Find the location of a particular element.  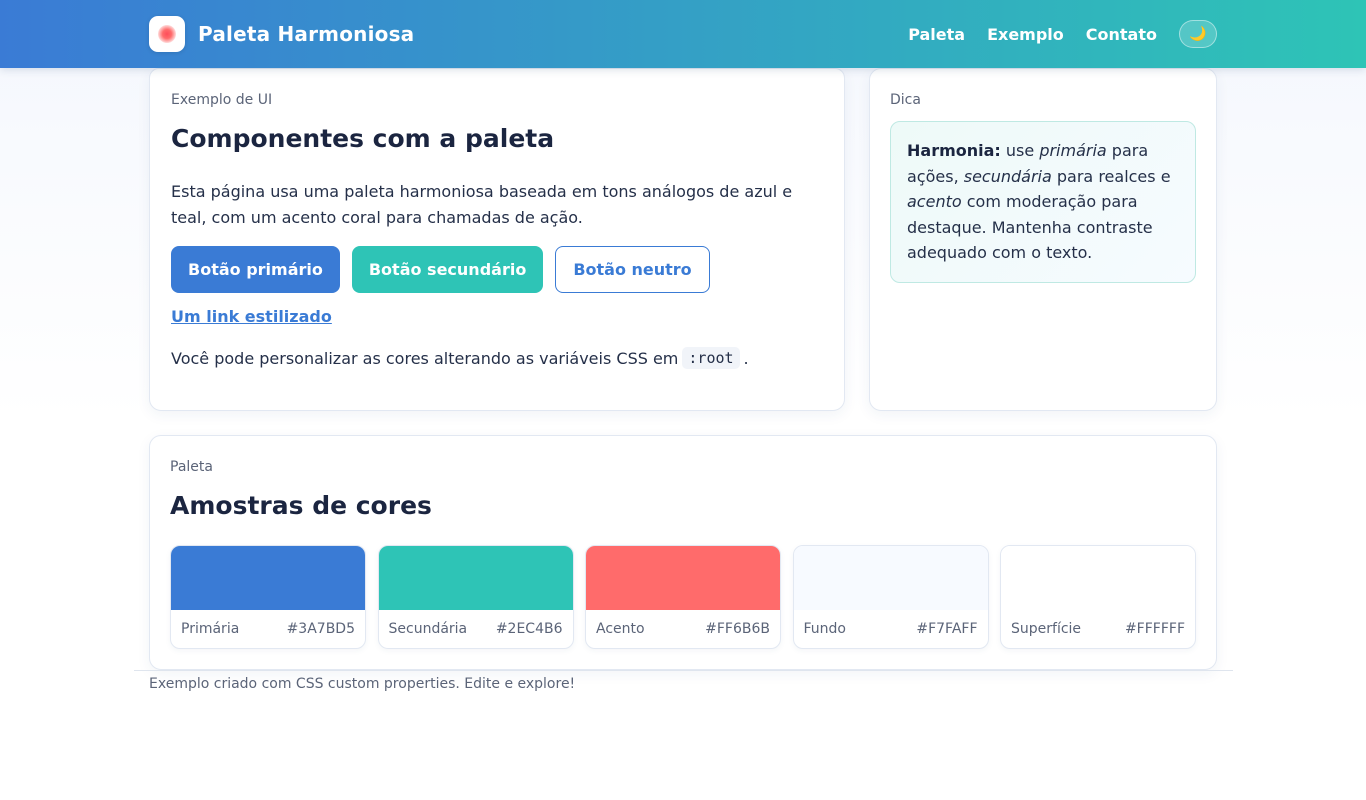

tip-text-3: para realces e is located at coordinates (1111, 176).